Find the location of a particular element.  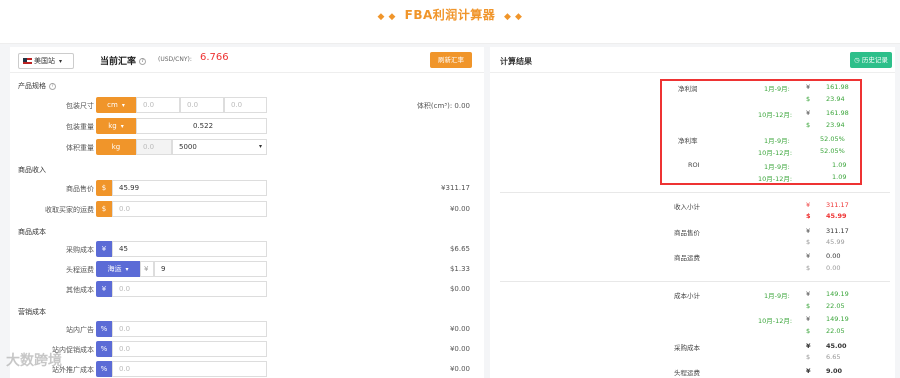

header-bar: ◆ ◆ FBA利润计算器 ◆ ◆ is located at coordinates (450, 22).